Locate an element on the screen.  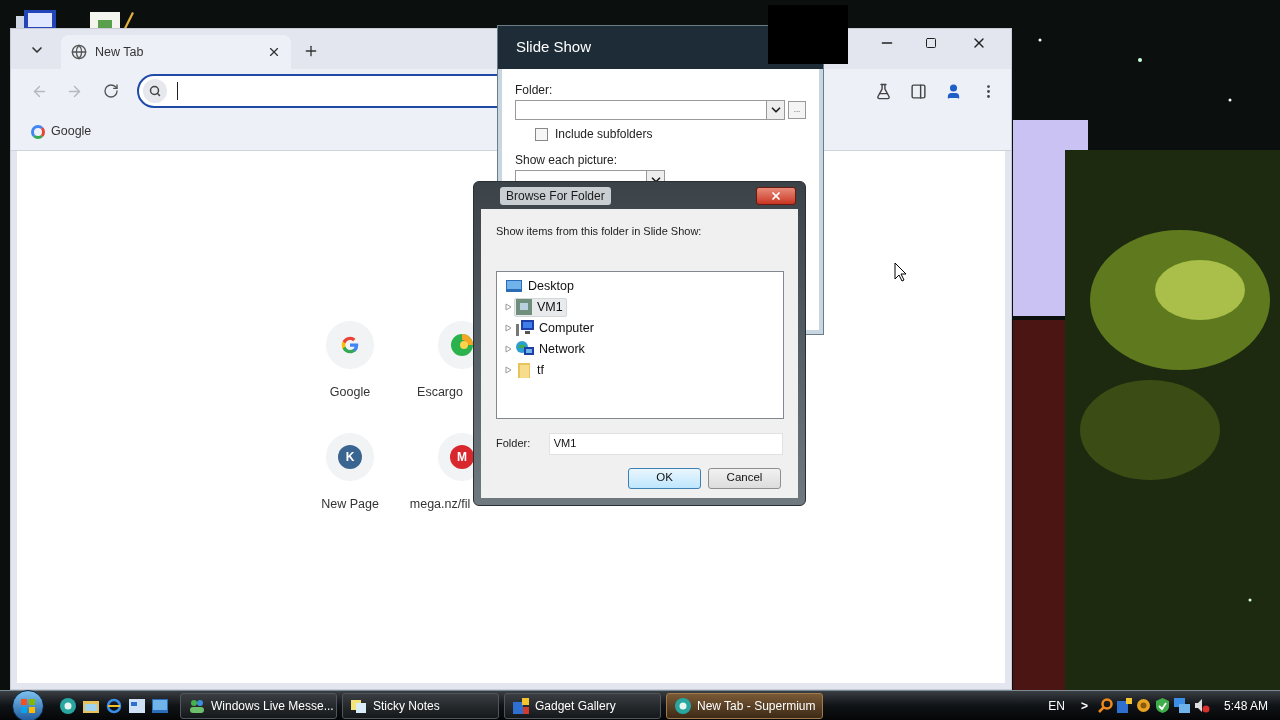
coin-icon is located at coordinates (1143, 705).